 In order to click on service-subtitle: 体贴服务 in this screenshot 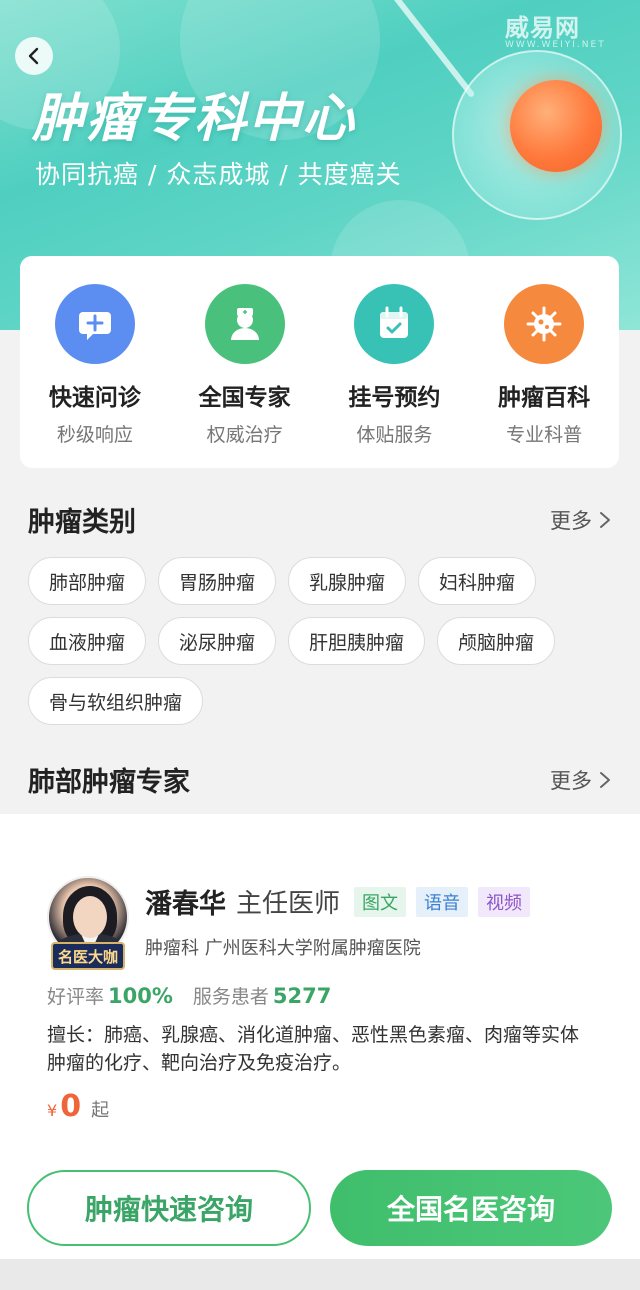, I will do `click(394, 435)`.